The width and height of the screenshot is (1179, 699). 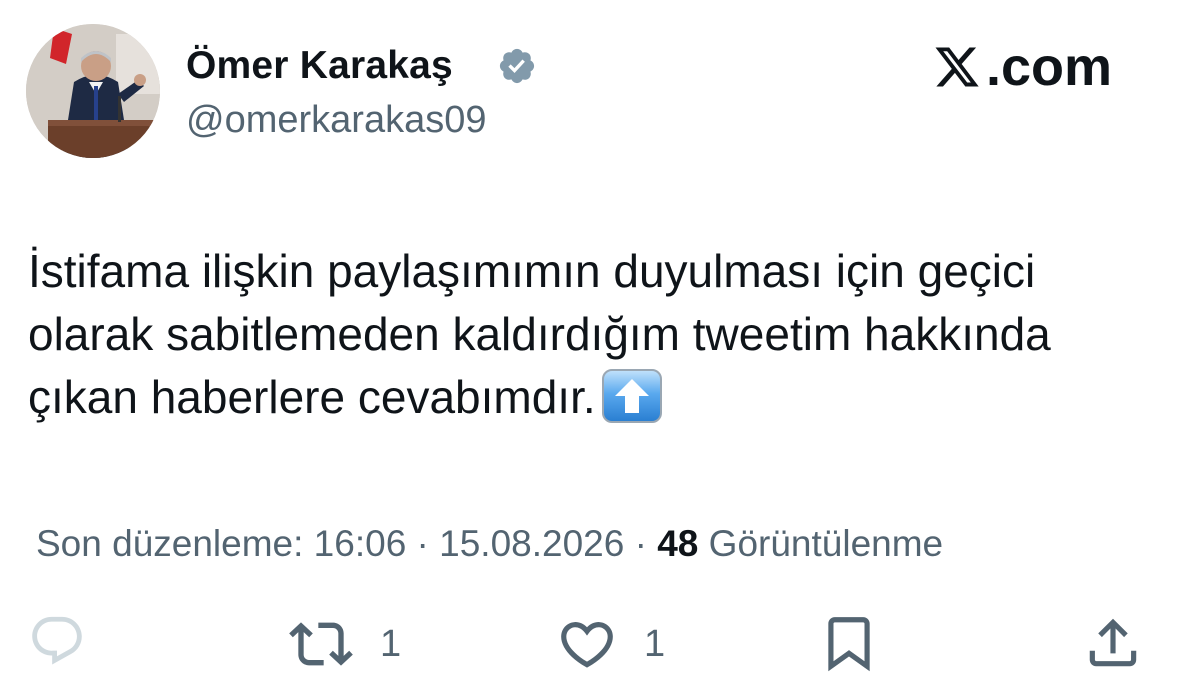 I want to click on brand-domain: .com, so click(x=1049, y=67).